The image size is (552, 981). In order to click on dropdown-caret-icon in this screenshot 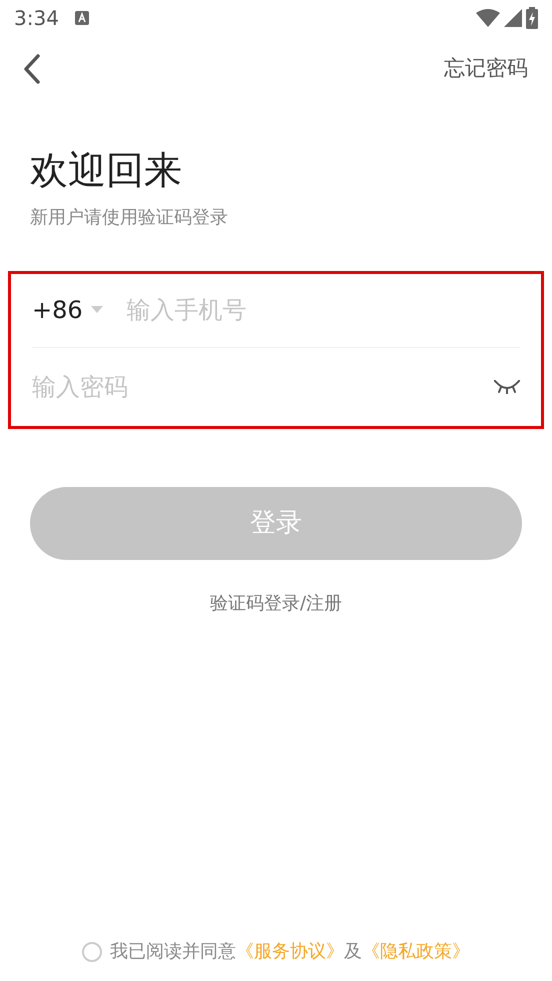, I will do `click(96, 310)`.